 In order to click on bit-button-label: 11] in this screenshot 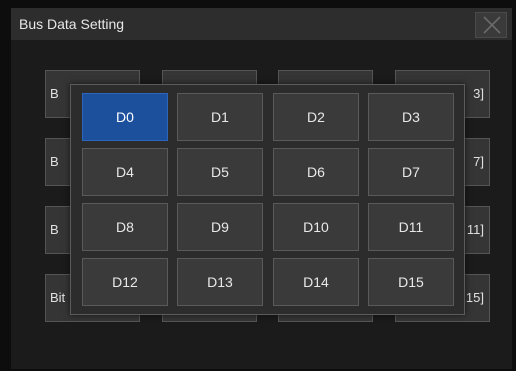, I will do `click(475, 229)`.